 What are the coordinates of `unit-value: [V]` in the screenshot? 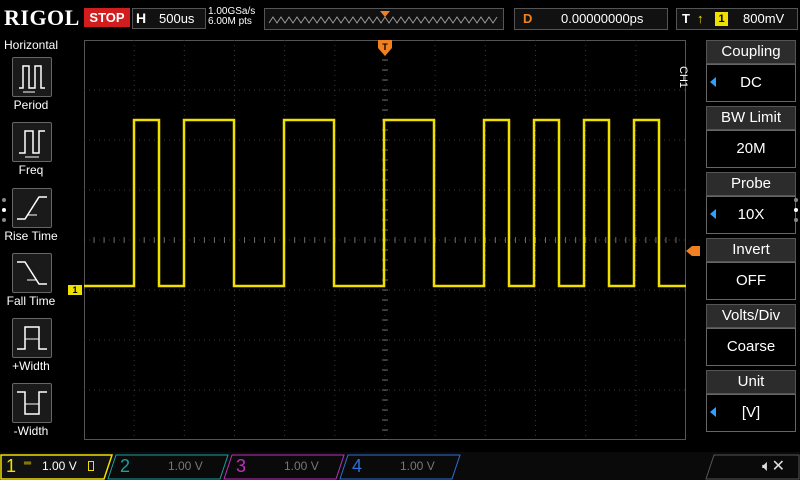 It's located at (751, 413).